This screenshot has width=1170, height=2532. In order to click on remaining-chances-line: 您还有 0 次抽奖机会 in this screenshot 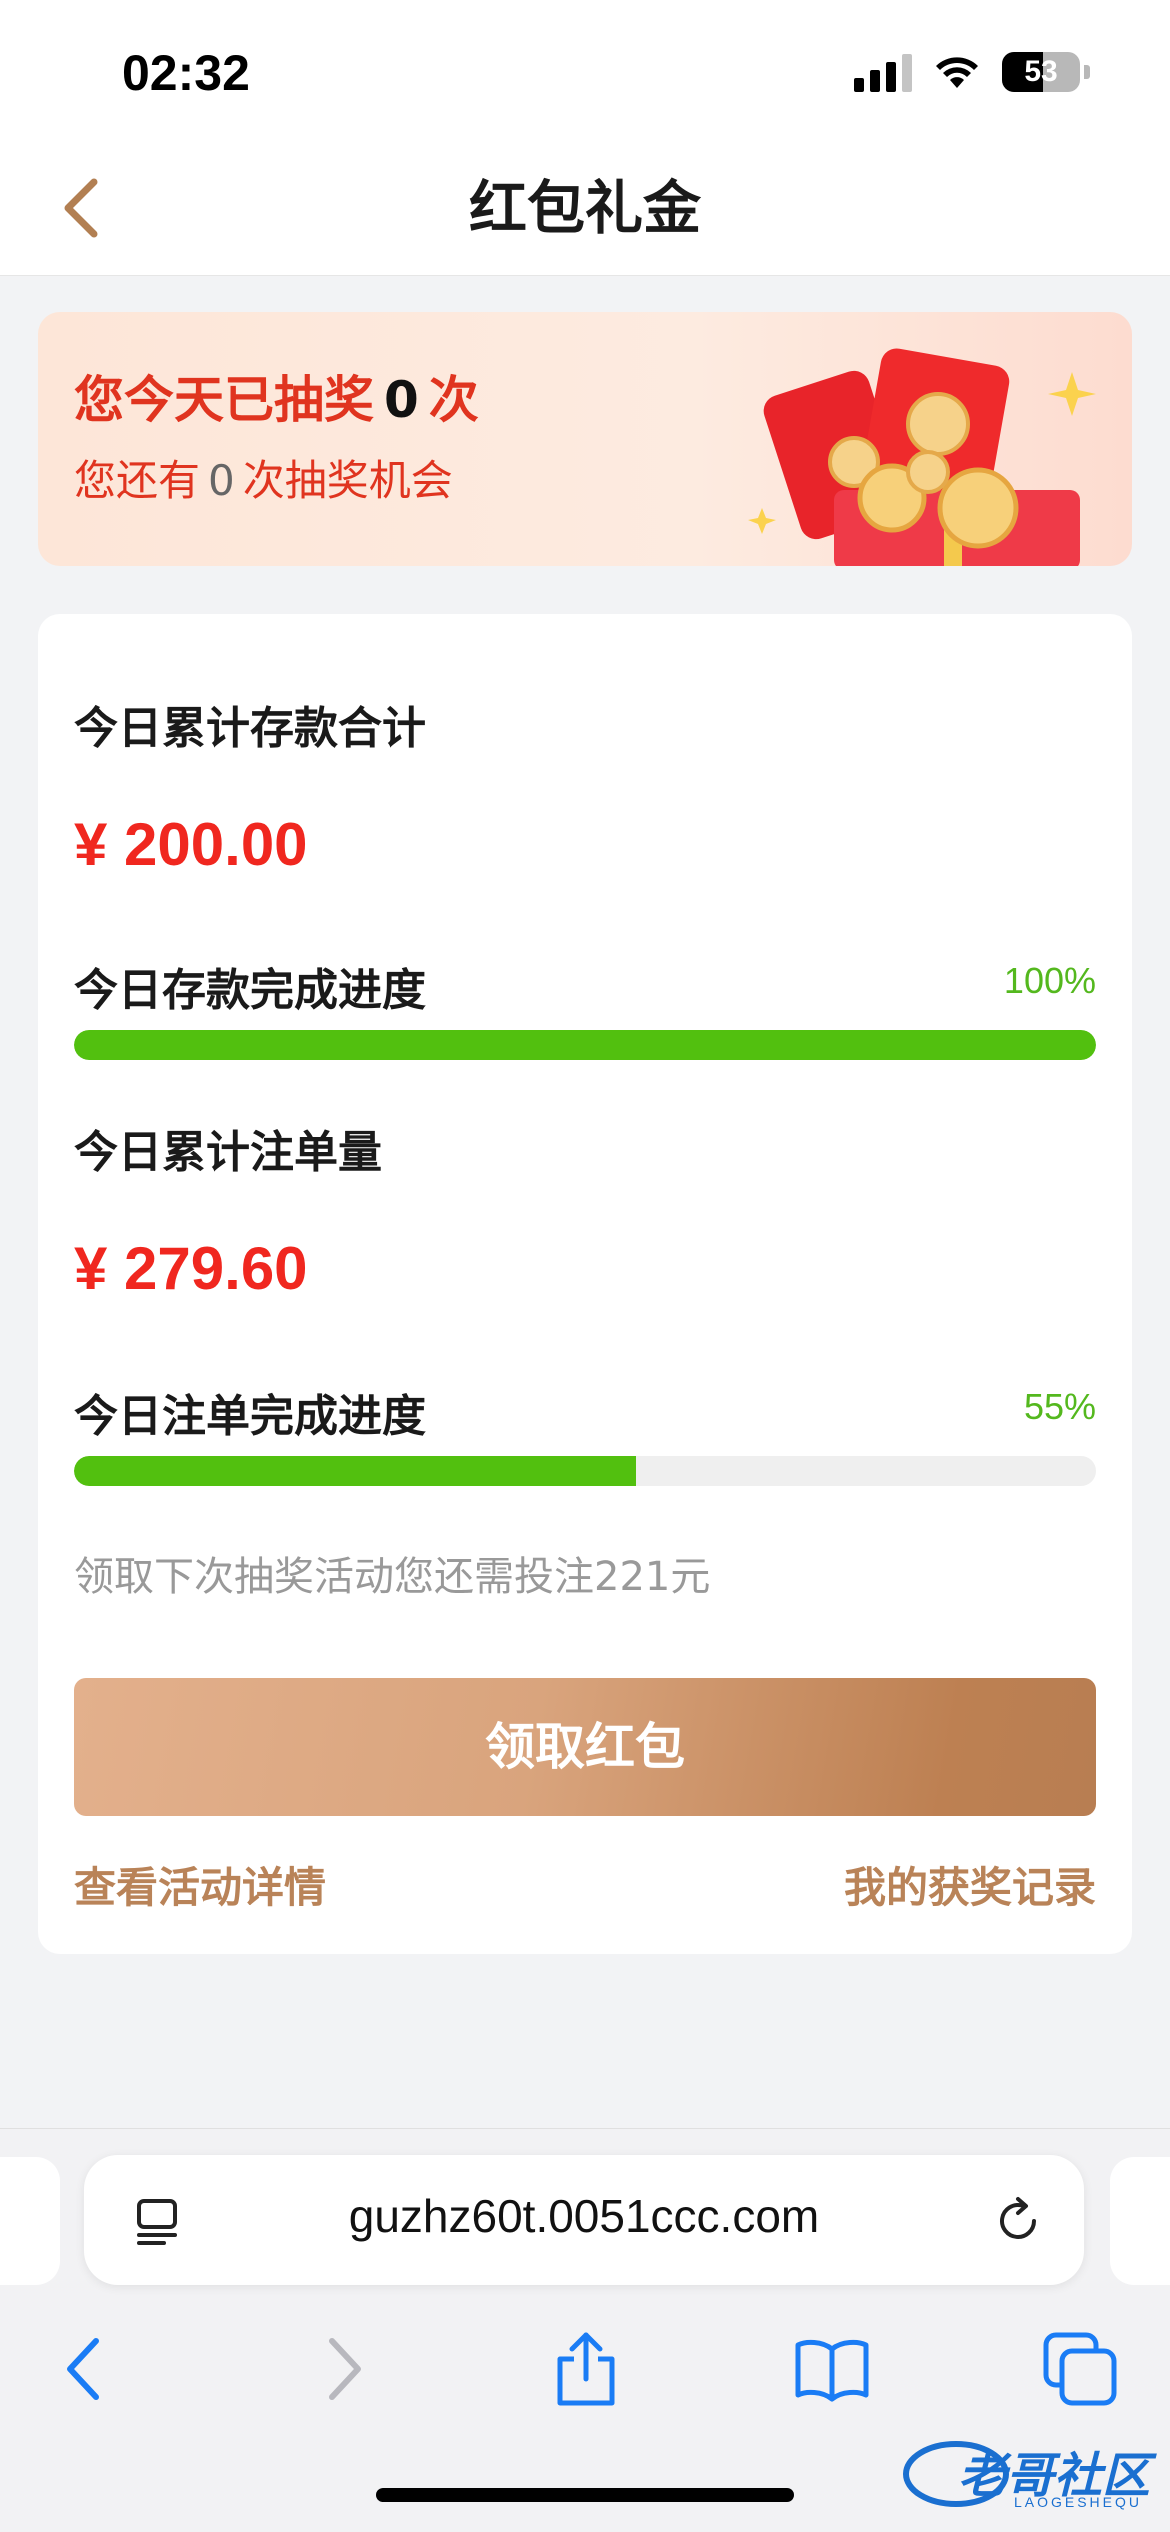, I will do `click(263, 477)`.